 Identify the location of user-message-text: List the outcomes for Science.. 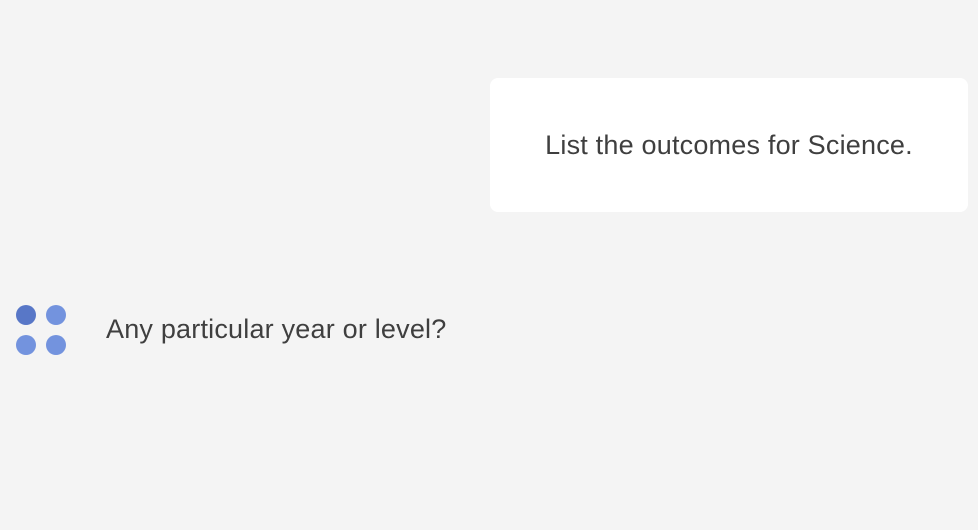
(729, 144).